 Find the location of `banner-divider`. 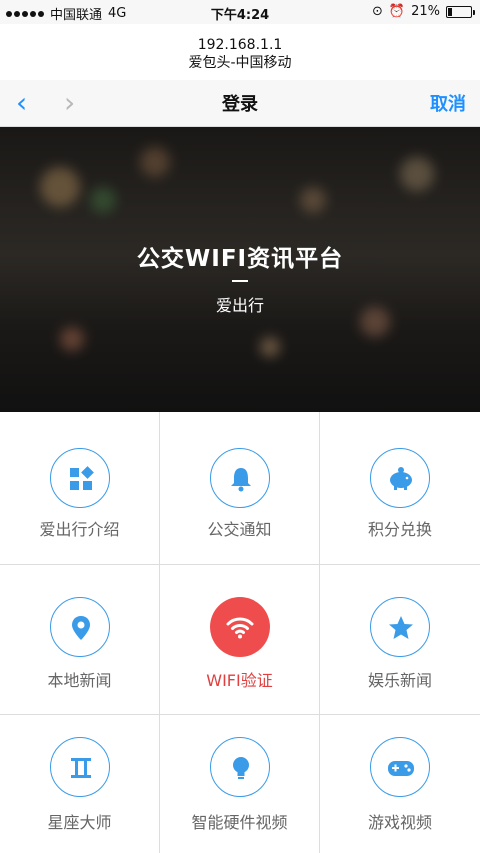

banner-divider is located at coordinates (240, 281).